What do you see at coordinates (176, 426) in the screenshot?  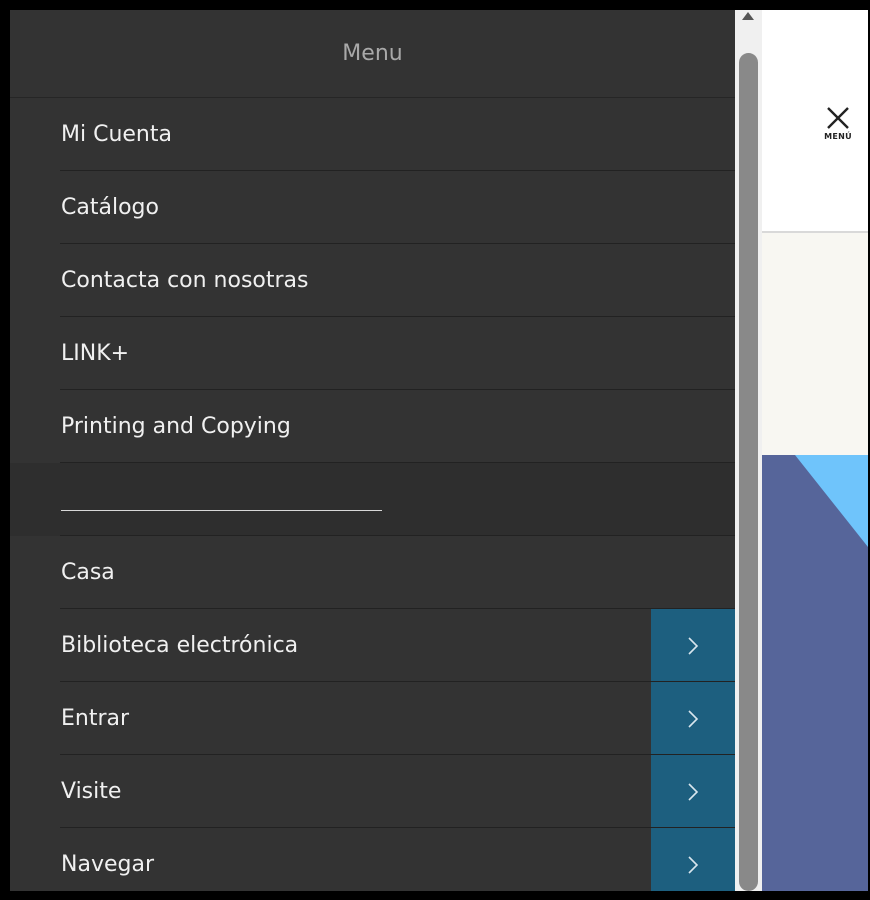 I see `menu-item-label: Printing and Copying` at bounding box center [176, 426].